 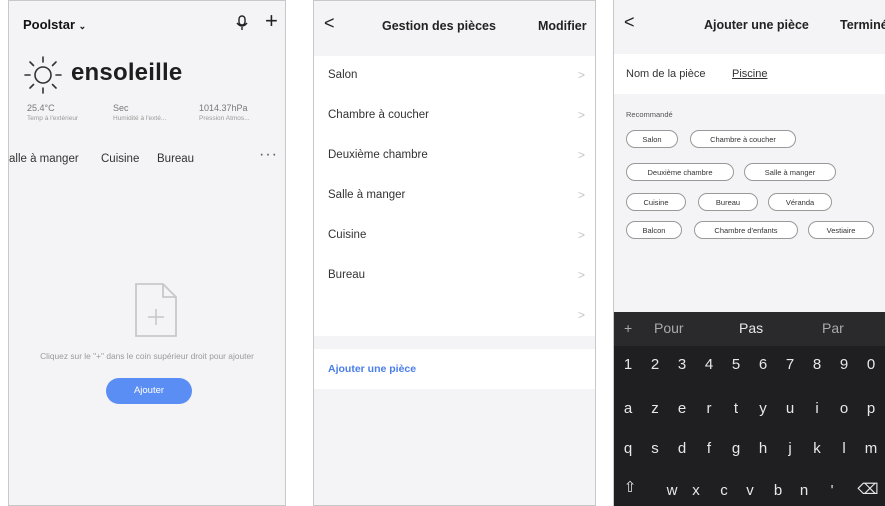 I want to click on key: 8, so click(x=817, y=364).